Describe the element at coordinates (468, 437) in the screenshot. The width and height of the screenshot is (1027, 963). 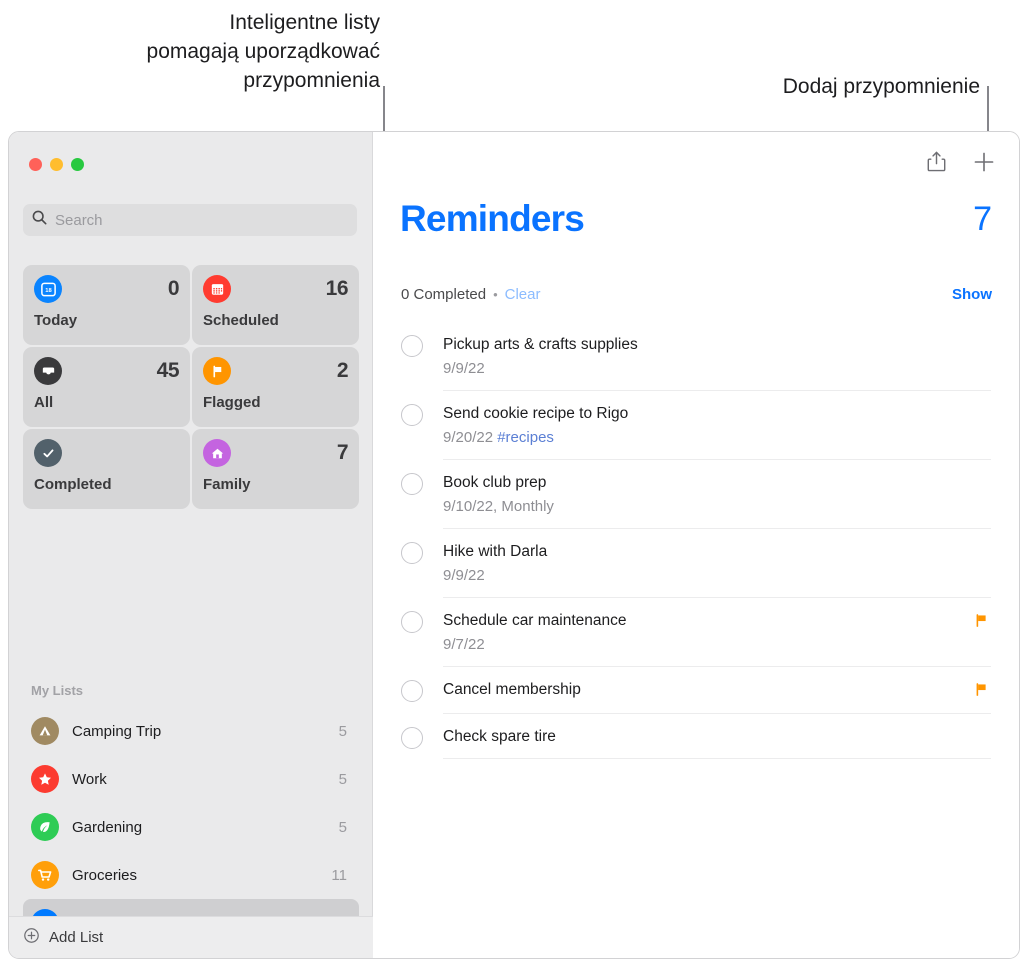
I see `reminder-date: 9/20/22` at that location.